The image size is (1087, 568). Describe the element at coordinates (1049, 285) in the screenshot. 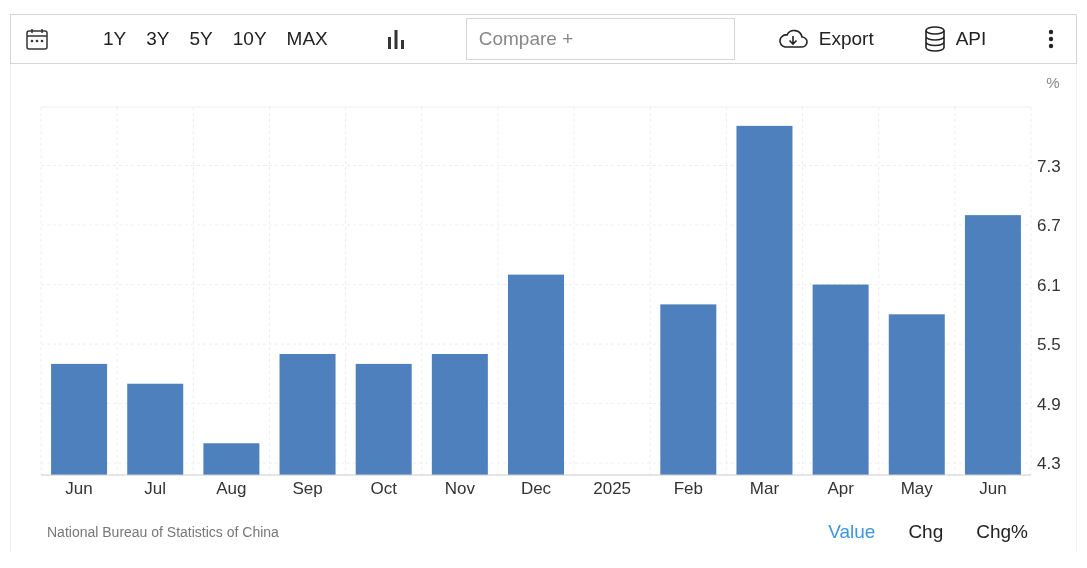

I see `y-tick-label: 6.1` at that location.